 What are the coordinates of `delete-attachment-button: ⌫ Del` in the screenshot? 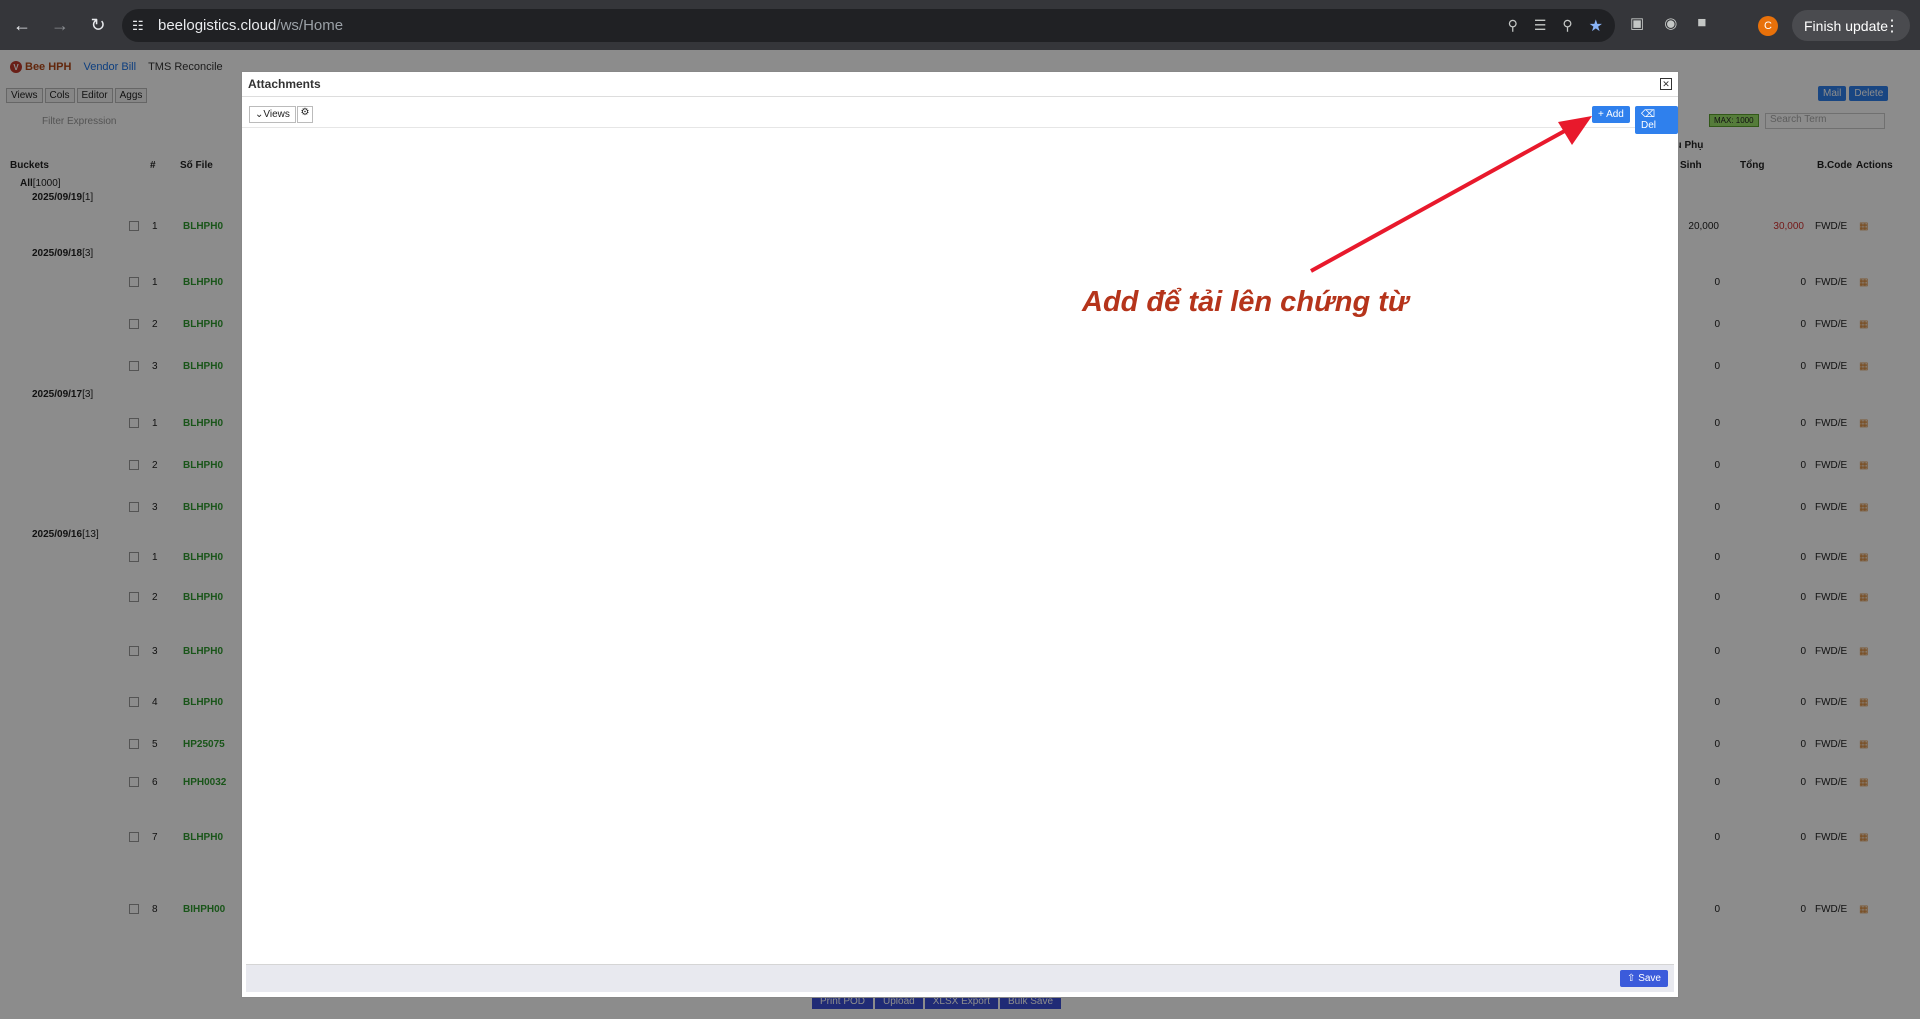 It's located at (1656, 120).